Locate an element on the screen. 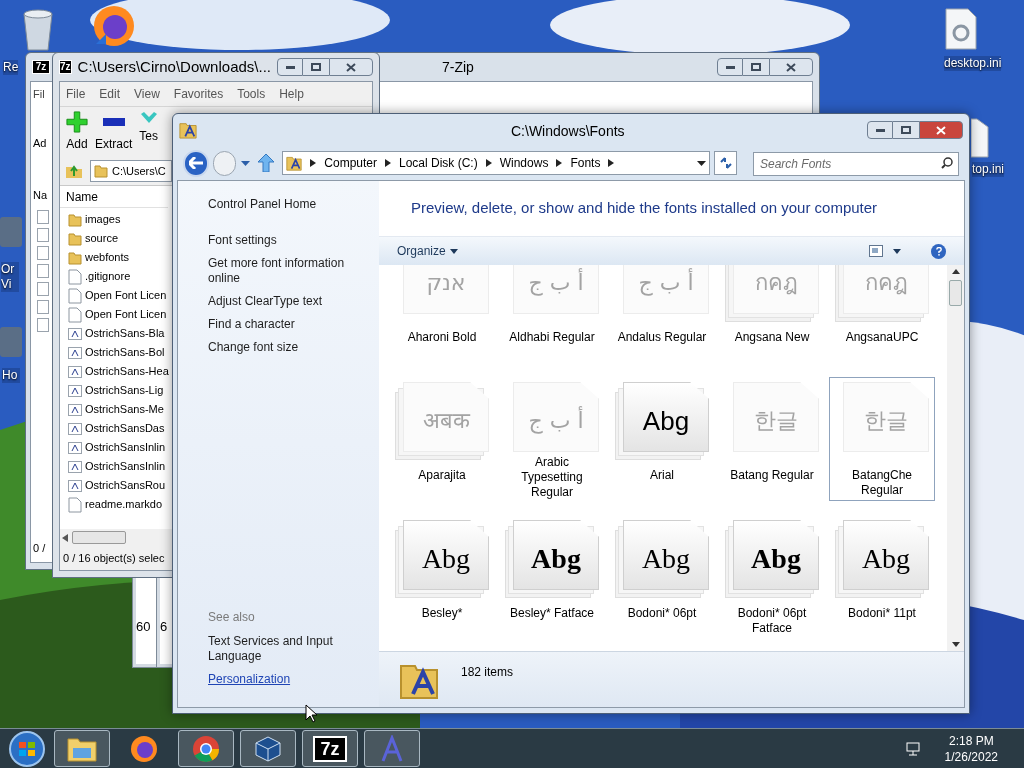 Image resolution: width=1024 pixels, height=768 pixels. font-item: Abg Bodoni* 06pt Fatface is located at coordinates (772, 577).